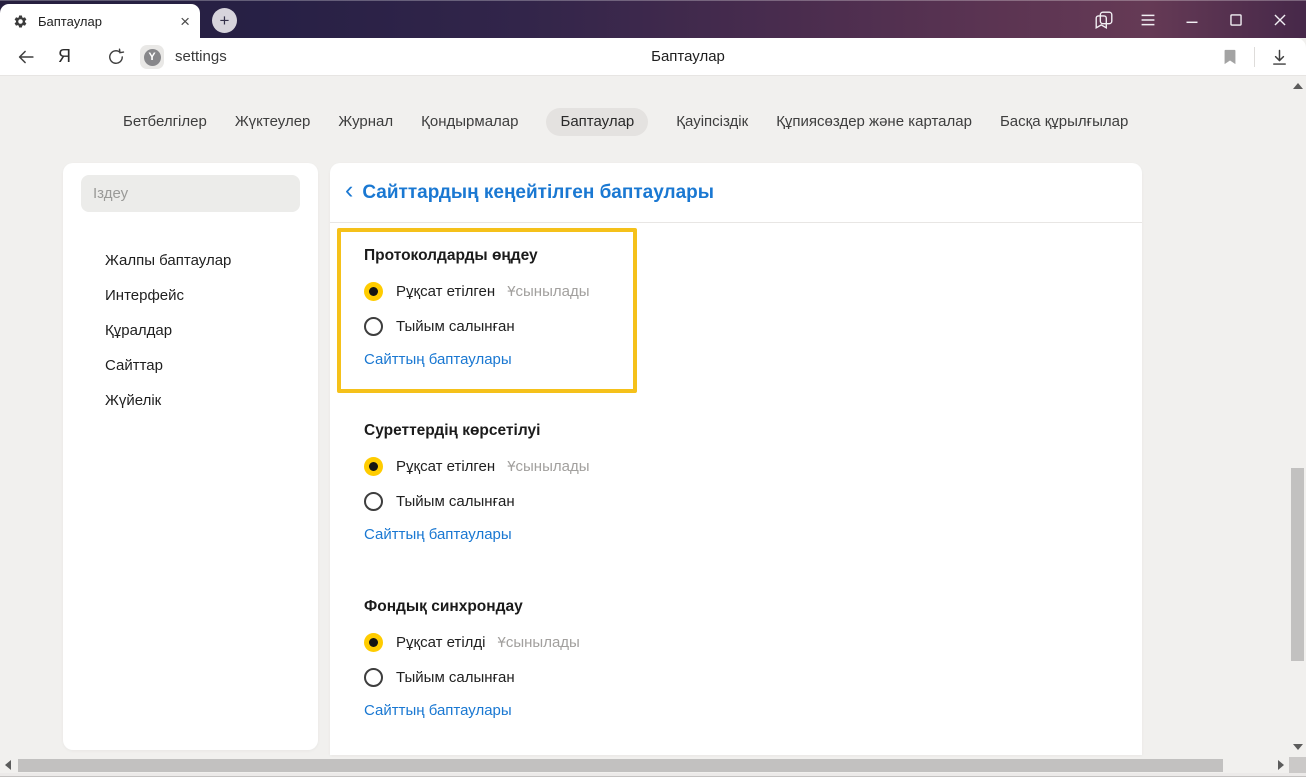 The width and height of the screenshot is (1306, 777). What do you see at coordinates (597, 122) in the screenshot?
I see `nav-item-settings: Баптаулар` at bounding box center [597, 122].